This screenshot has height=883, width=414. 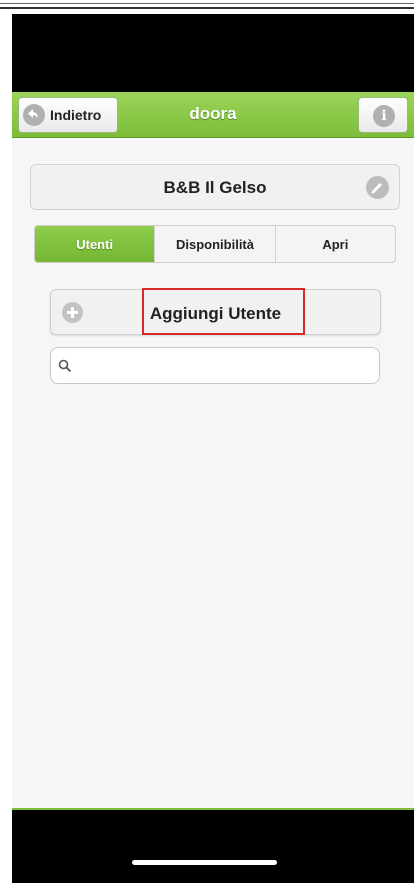 I want to click on add-user-button: Aggiungi Utente, so click(x=215, y=312).